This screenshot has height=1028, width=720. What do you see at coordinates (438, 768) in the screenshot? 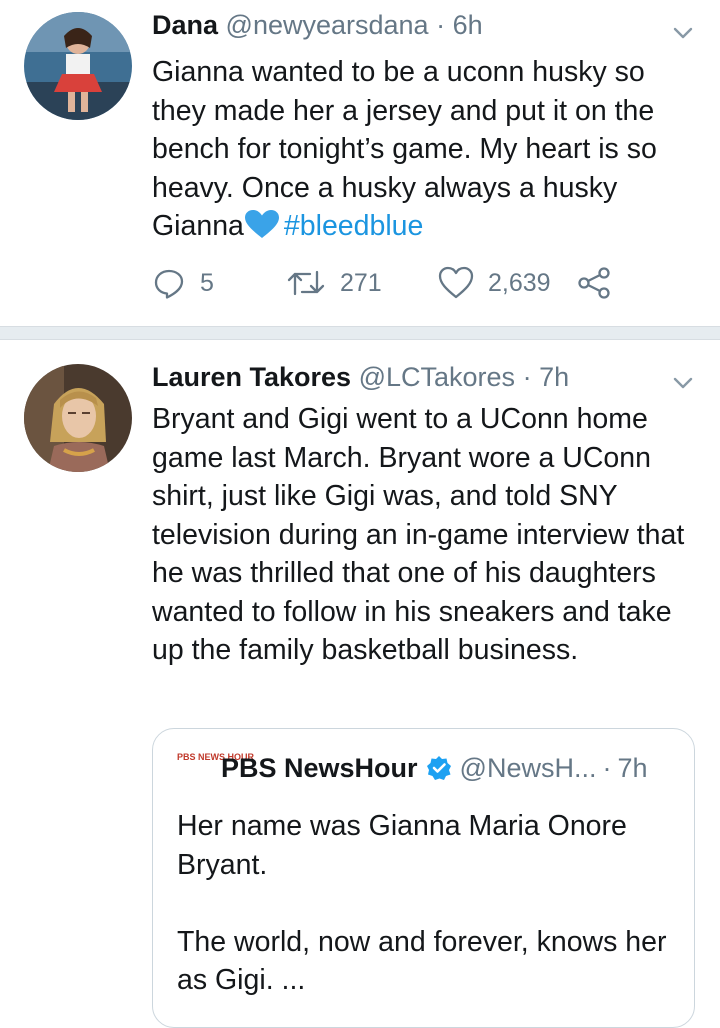
I see `verified-icon` at bounding box center [438, 768].